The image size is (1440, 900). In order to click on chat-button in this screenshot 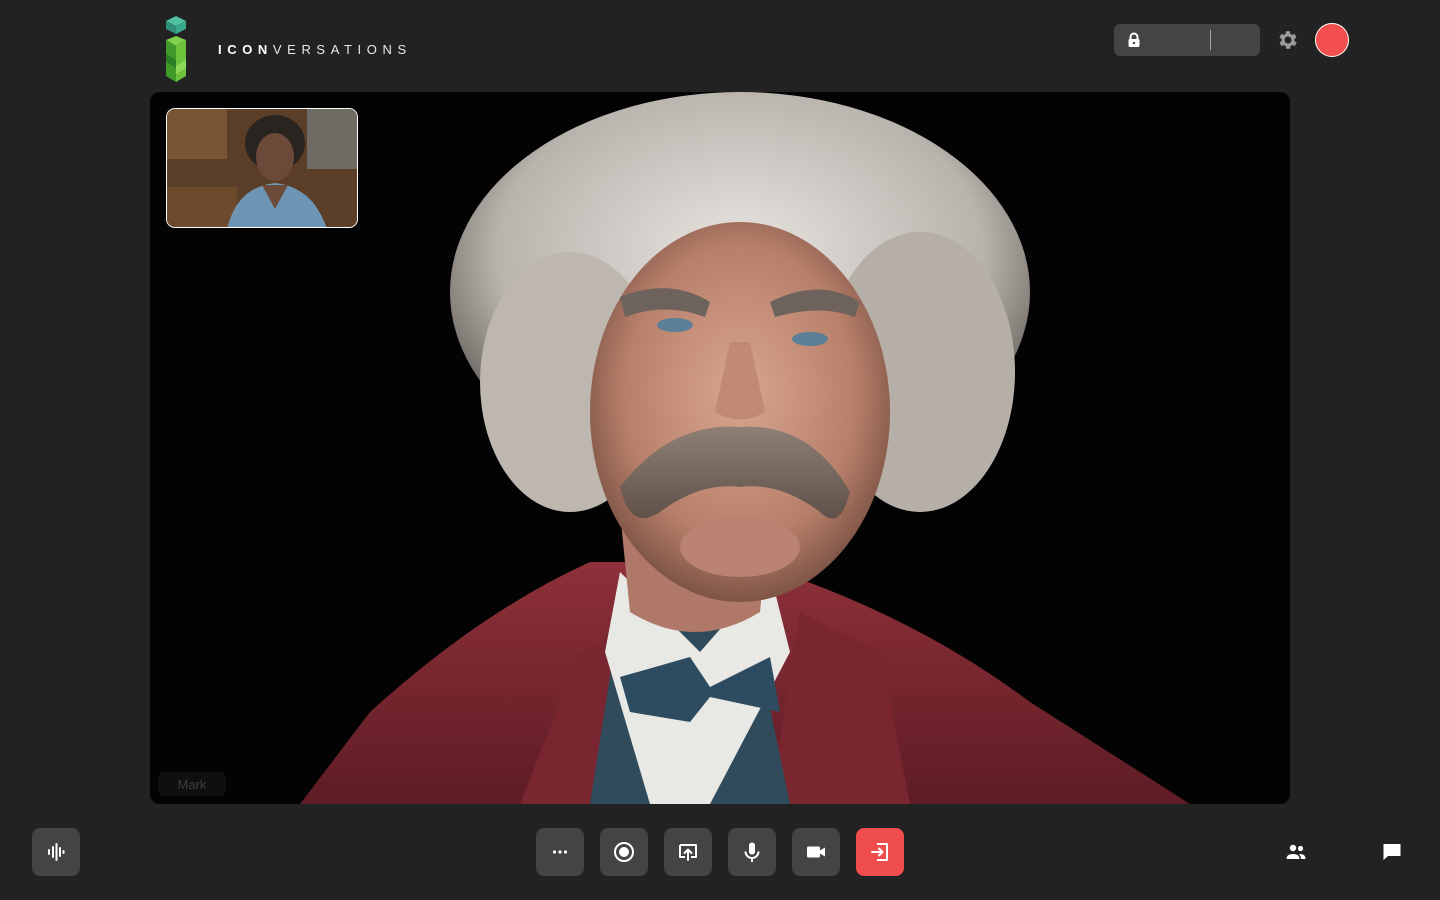, I will do `click(1392, 852)`.